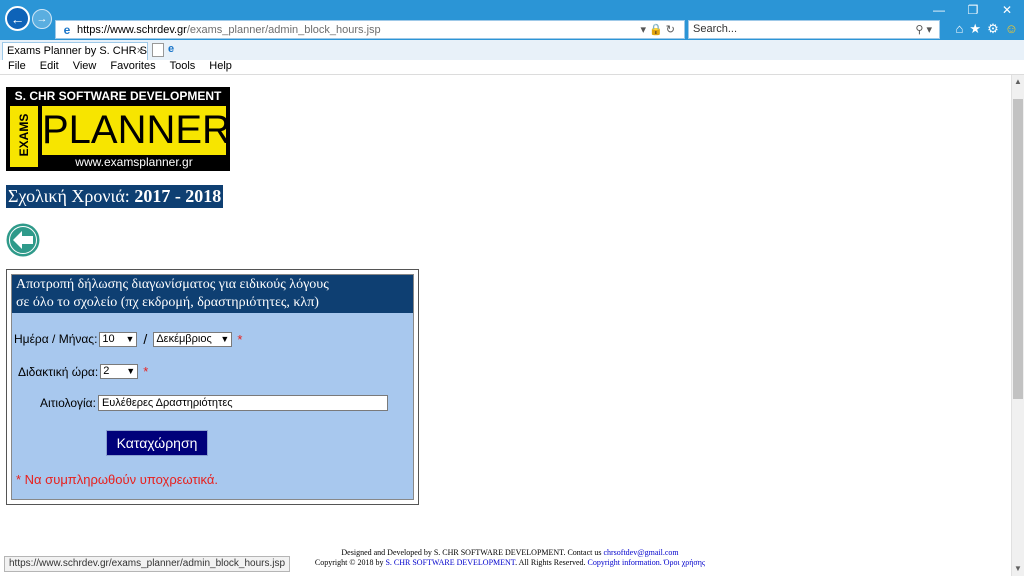 The width and height of the screenshot is (1024, 576). I want to click on footer-copyright-prefix: Copyright © 2018 by, so click(349, 562).